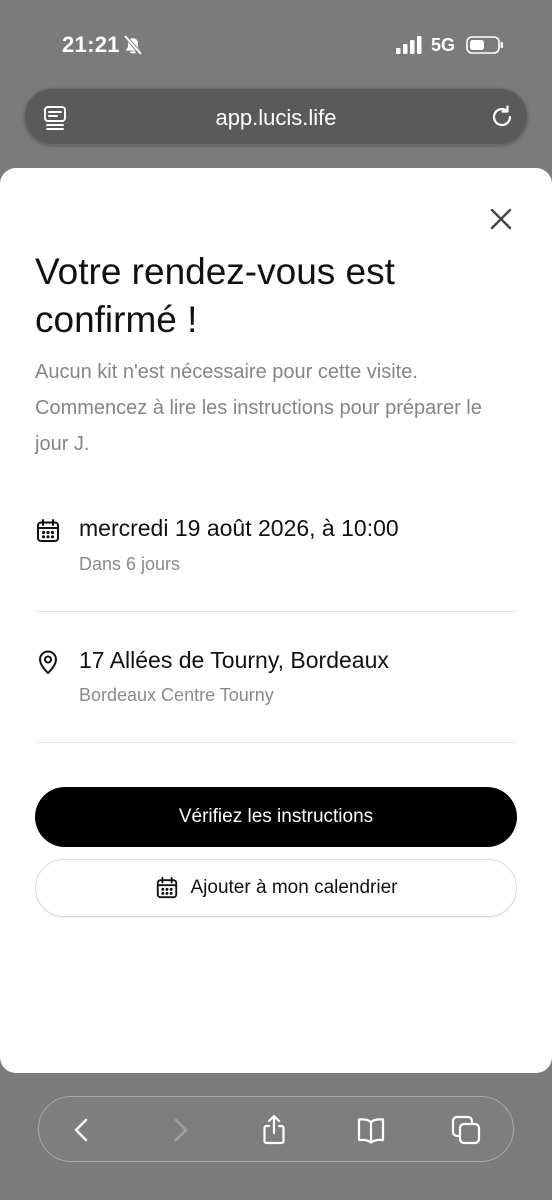 The image size is (552, 1200). Describe the element at coordinates (91, 44) in the screenshot. I see `status-time: 21:21` at that location.